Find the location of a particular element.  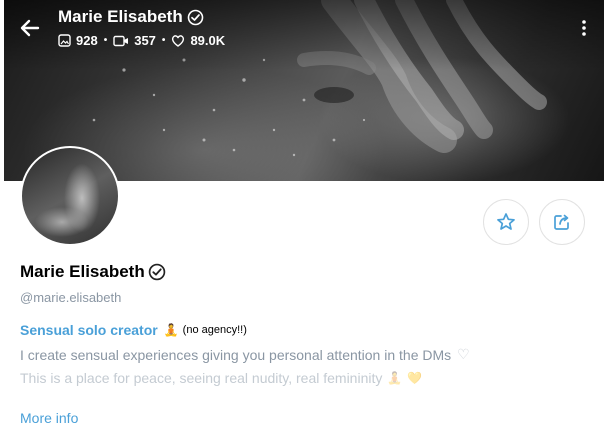

profile-name: Marie Elisabeth is located at coordinates (93, 272).